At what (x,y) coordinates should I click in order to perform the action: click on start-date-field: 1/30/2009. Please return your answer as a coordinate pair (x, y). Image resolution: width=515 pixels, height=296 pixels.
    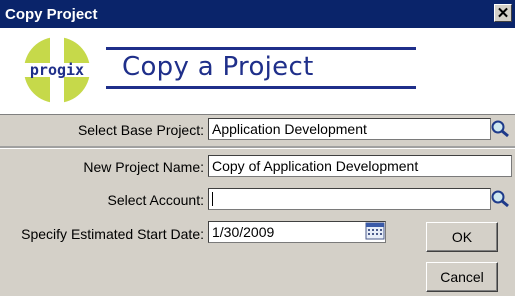
    Looking at the image, I should click on (297, 232).